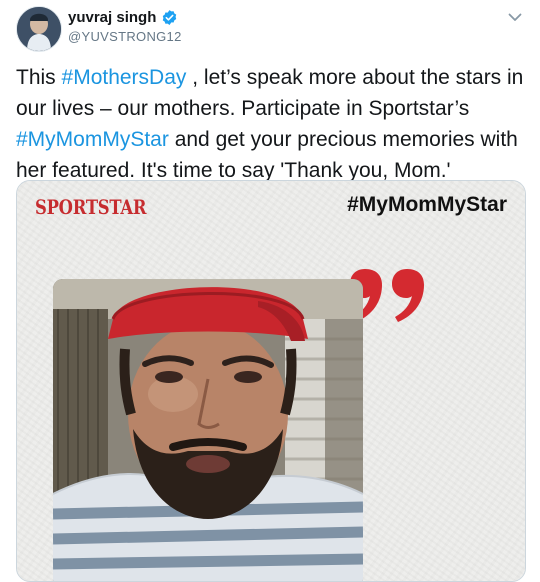 Image resolution: width=540 pixels, height=582 pixels. What do you see at coordinates (39, 29) in the screenshot?
I see `avatar` at bounding box center [39, 29].